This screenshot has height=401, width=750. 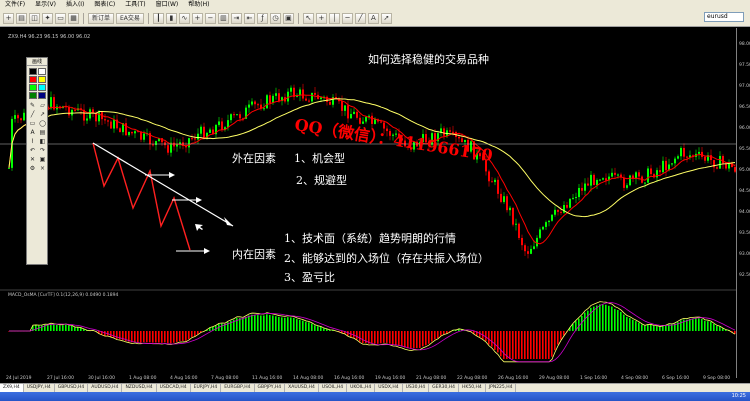 I want to click on clear-icon: ✕, so click(x=32, y=160).